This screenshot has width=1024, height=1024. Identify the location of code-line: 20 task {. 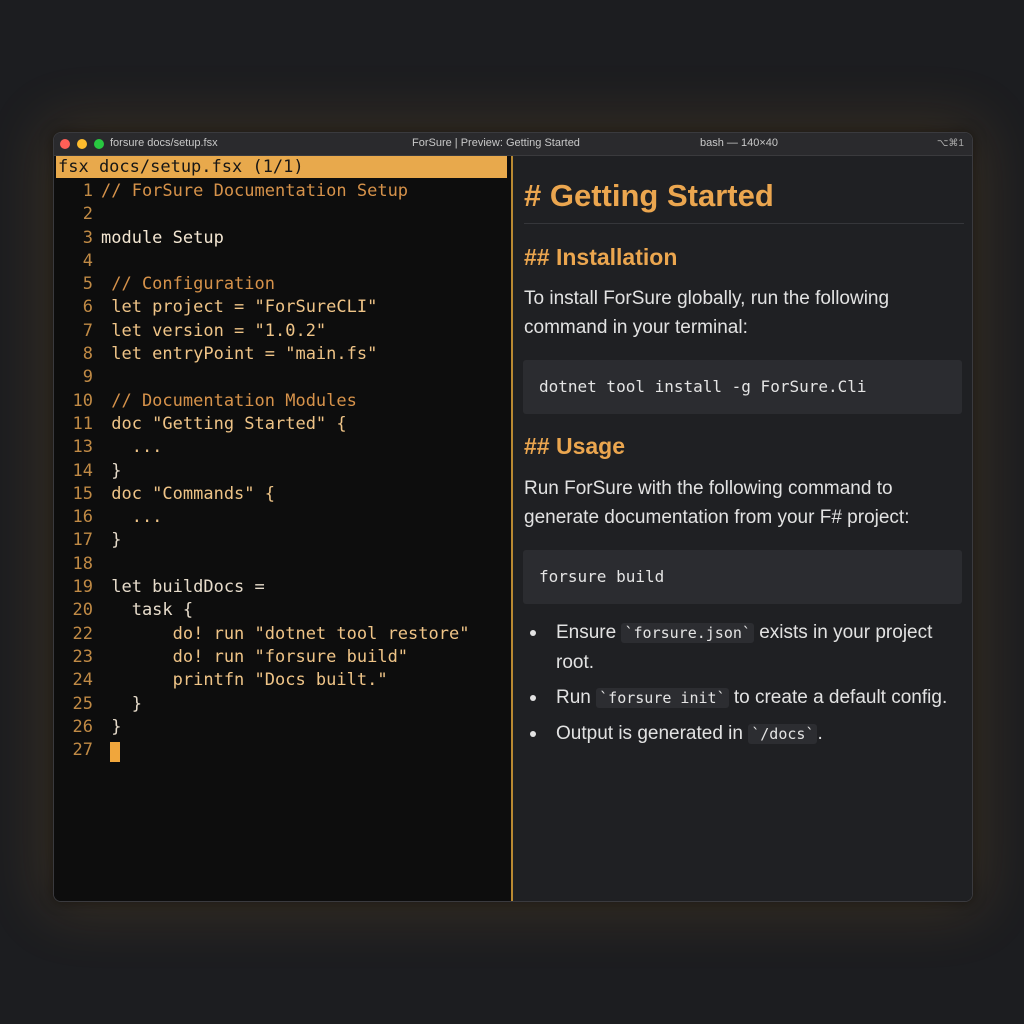
(282, 610).